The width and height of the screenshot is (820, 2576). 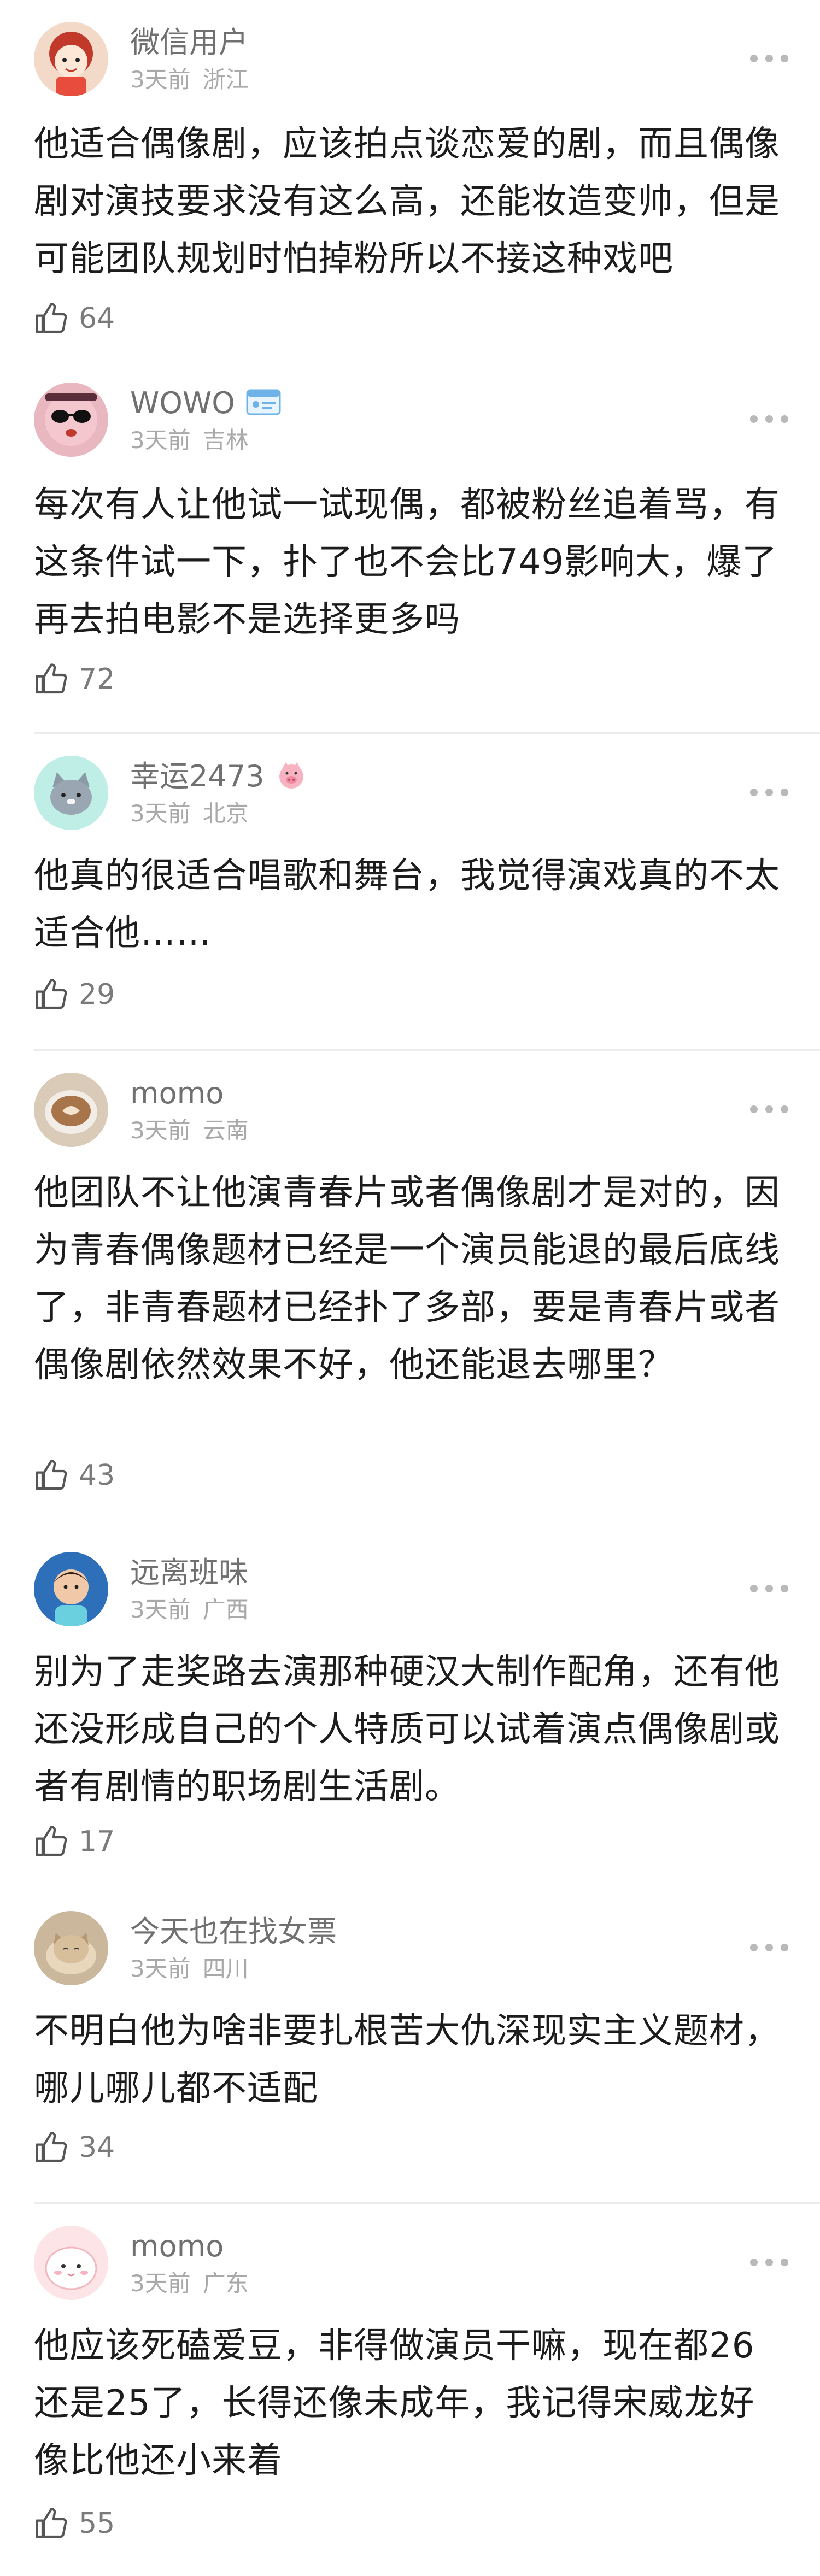 I want to click on location: 浙江, so click(x=225, y=80).